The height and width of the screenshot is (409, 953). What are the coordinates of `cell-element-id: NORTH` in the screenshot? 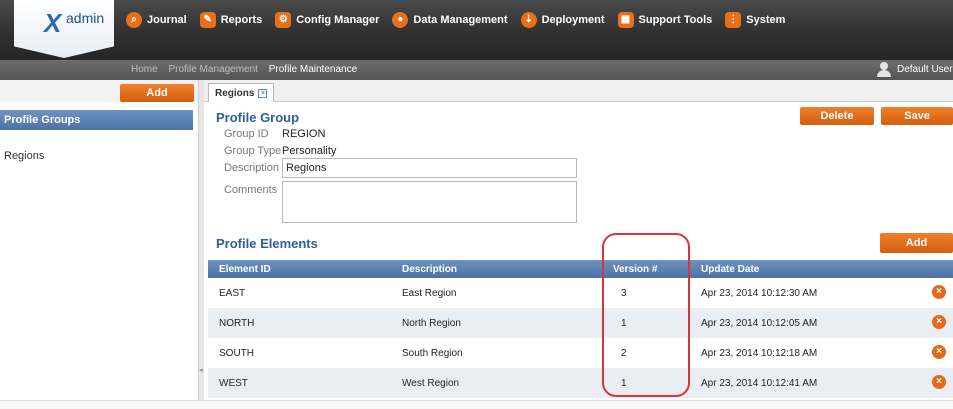 It's located at (237, 323).